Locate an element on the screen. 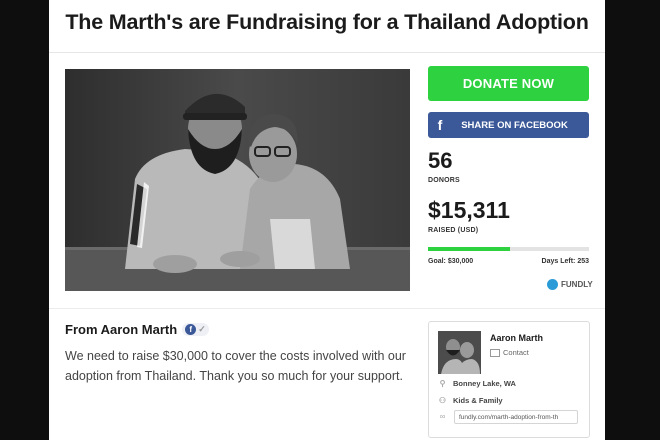  progress-bar-fill is located at coordinates (469, 249).